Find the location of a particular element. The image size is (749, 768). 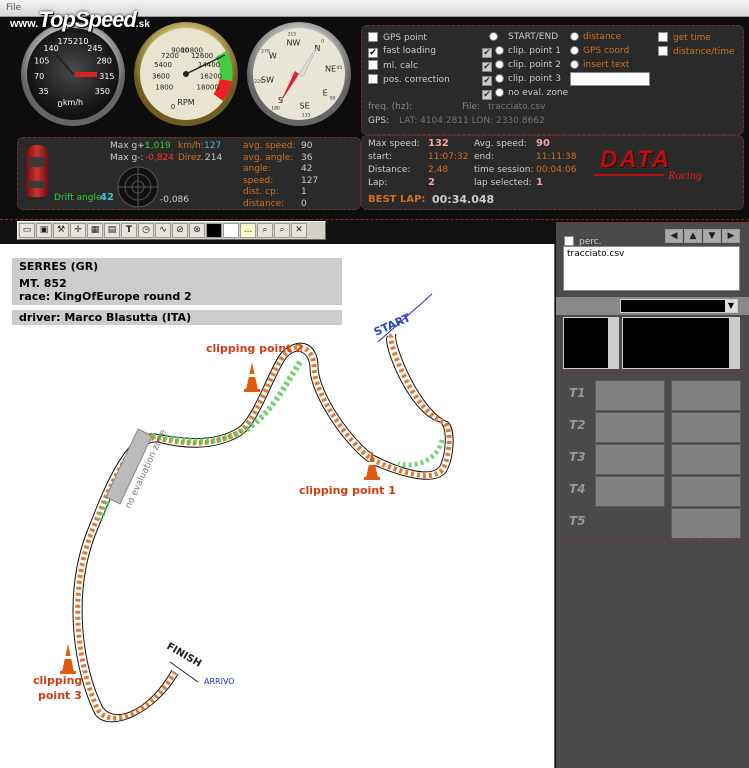

max-g-minus-label: Max g-: is located at coordinates (127, 158).